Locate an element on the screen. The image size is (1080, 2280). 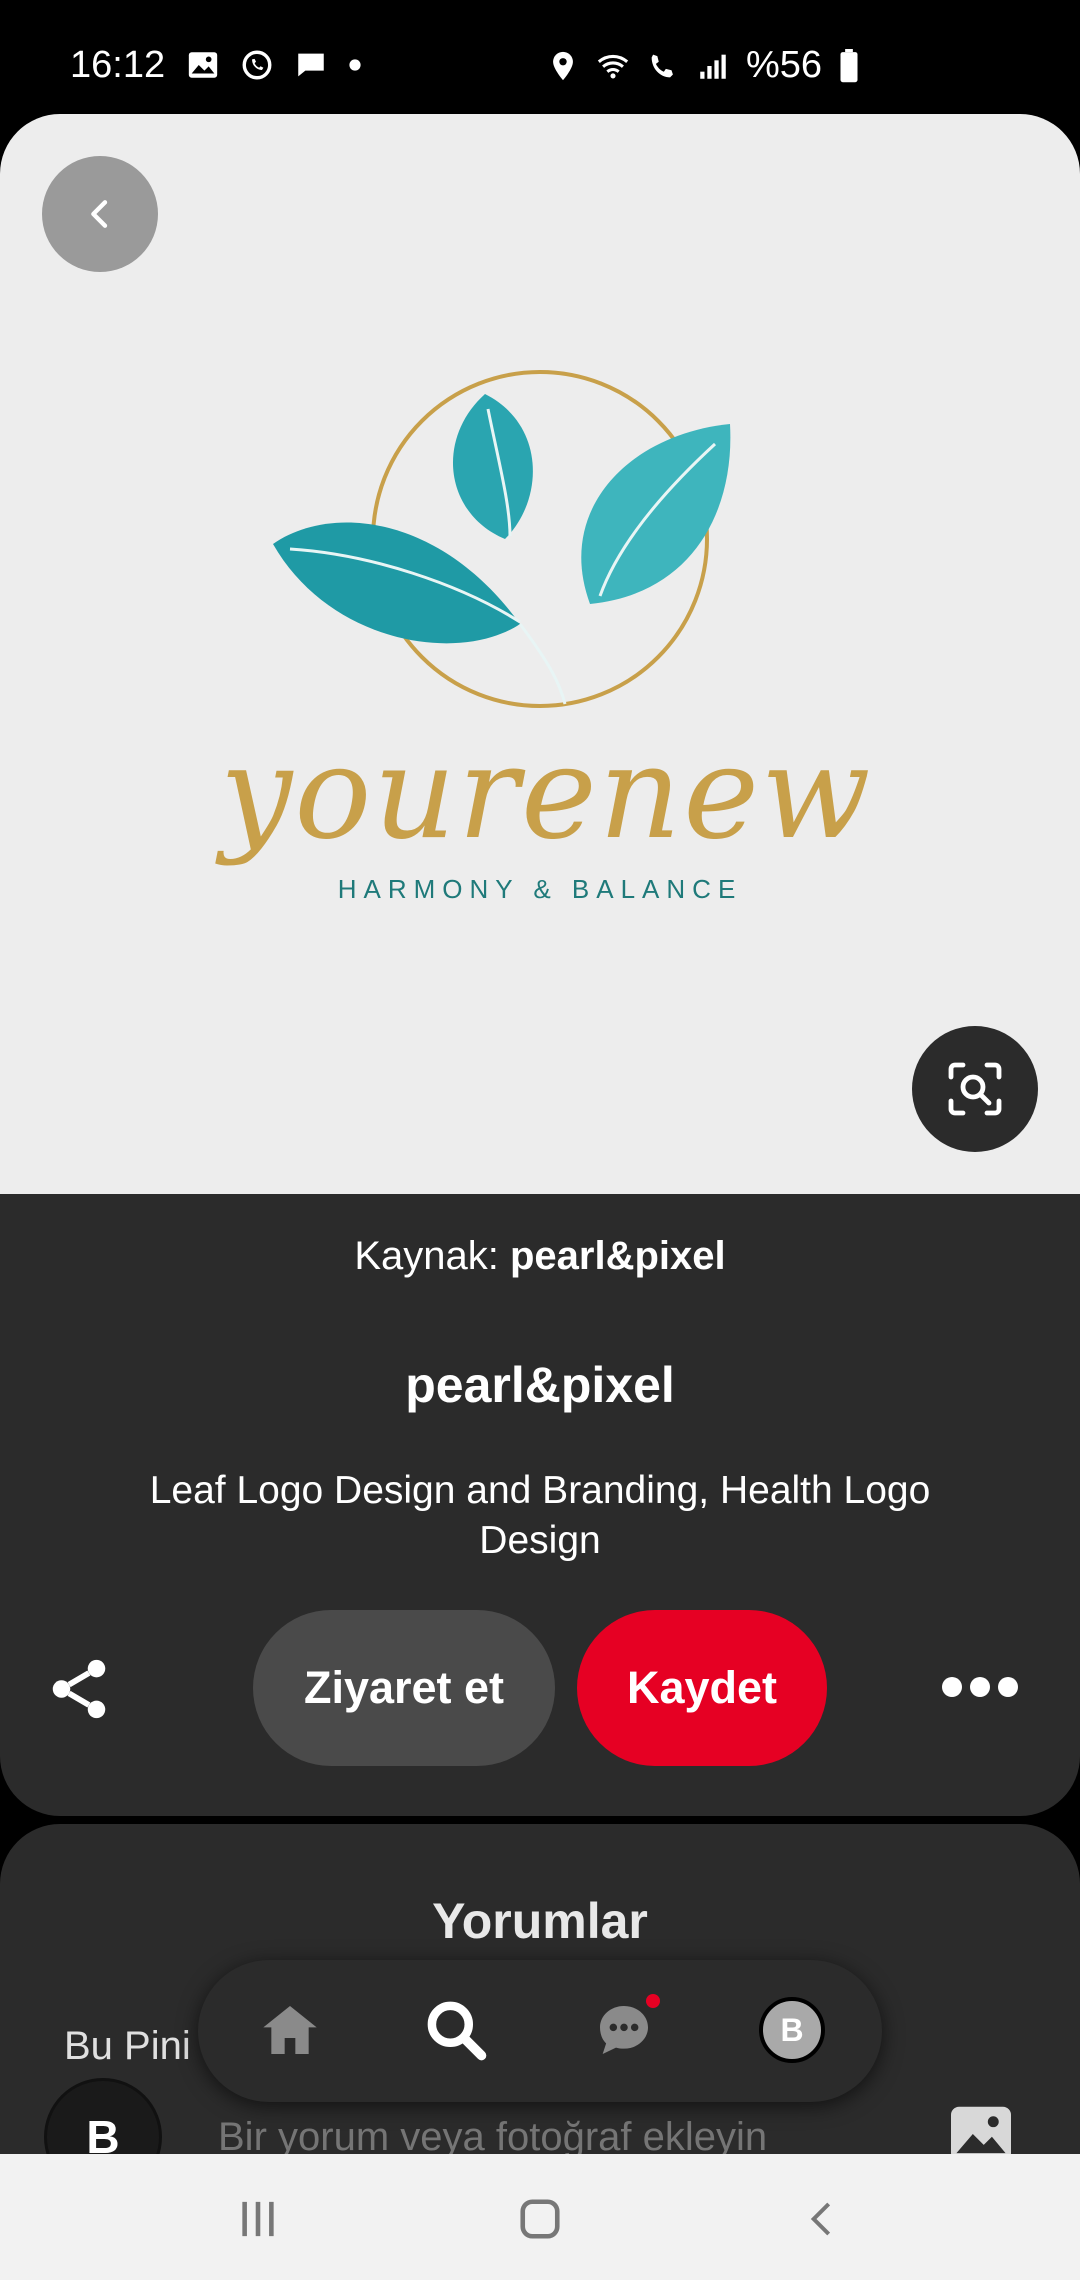
brand-name: yourenew is located at coordinates (546, 793).